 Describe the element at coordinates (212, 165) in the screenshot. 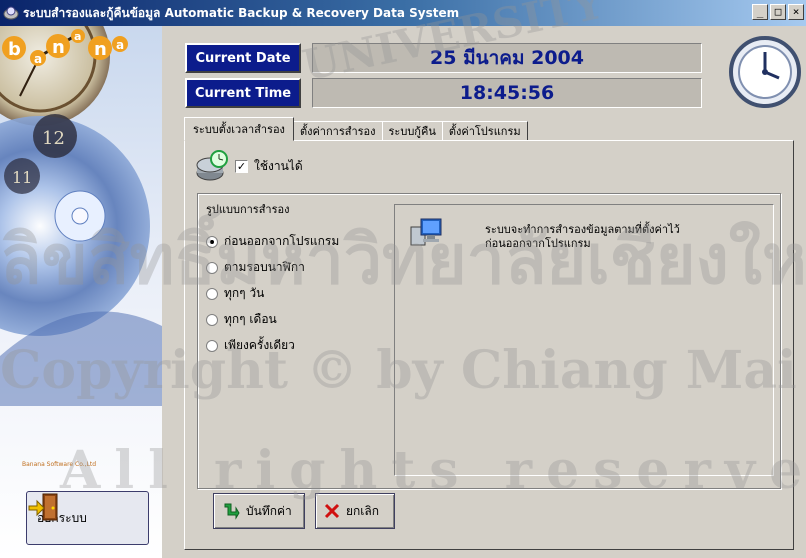

I see `disk-clock-icon` at that location.